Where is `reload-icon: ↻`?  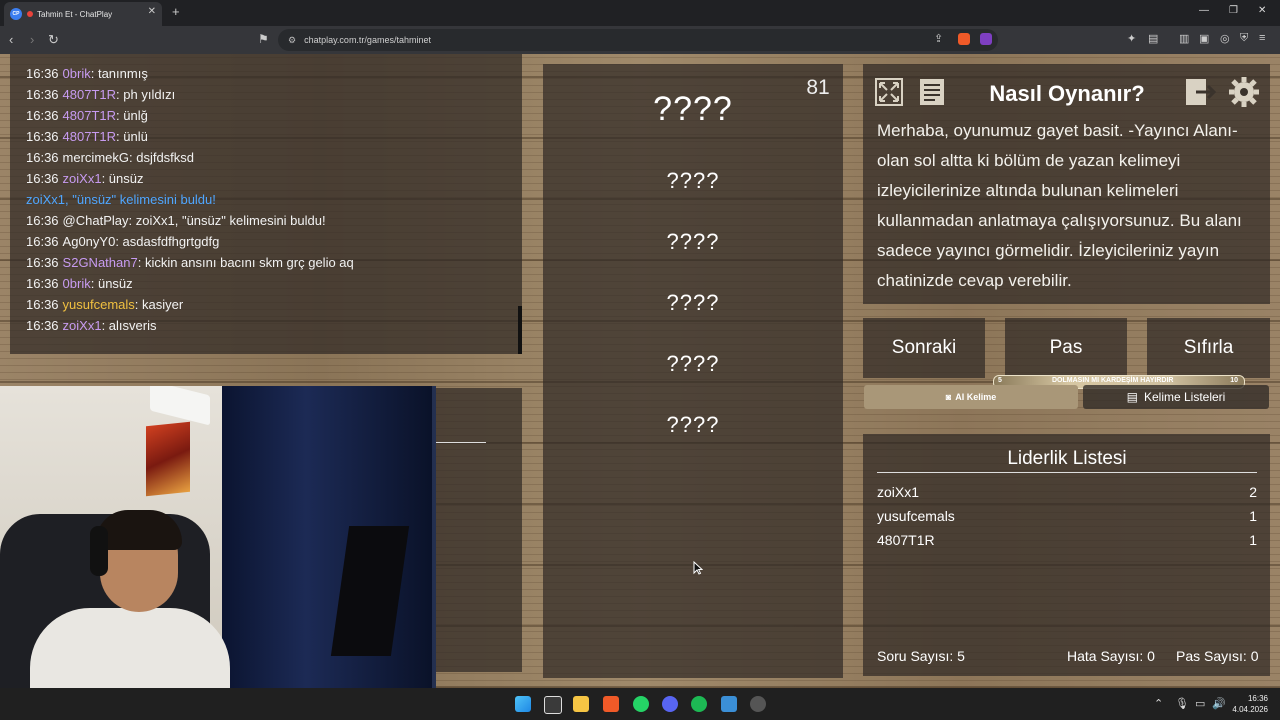 reload-icon: ↻ is located at coordinates (53, 40).